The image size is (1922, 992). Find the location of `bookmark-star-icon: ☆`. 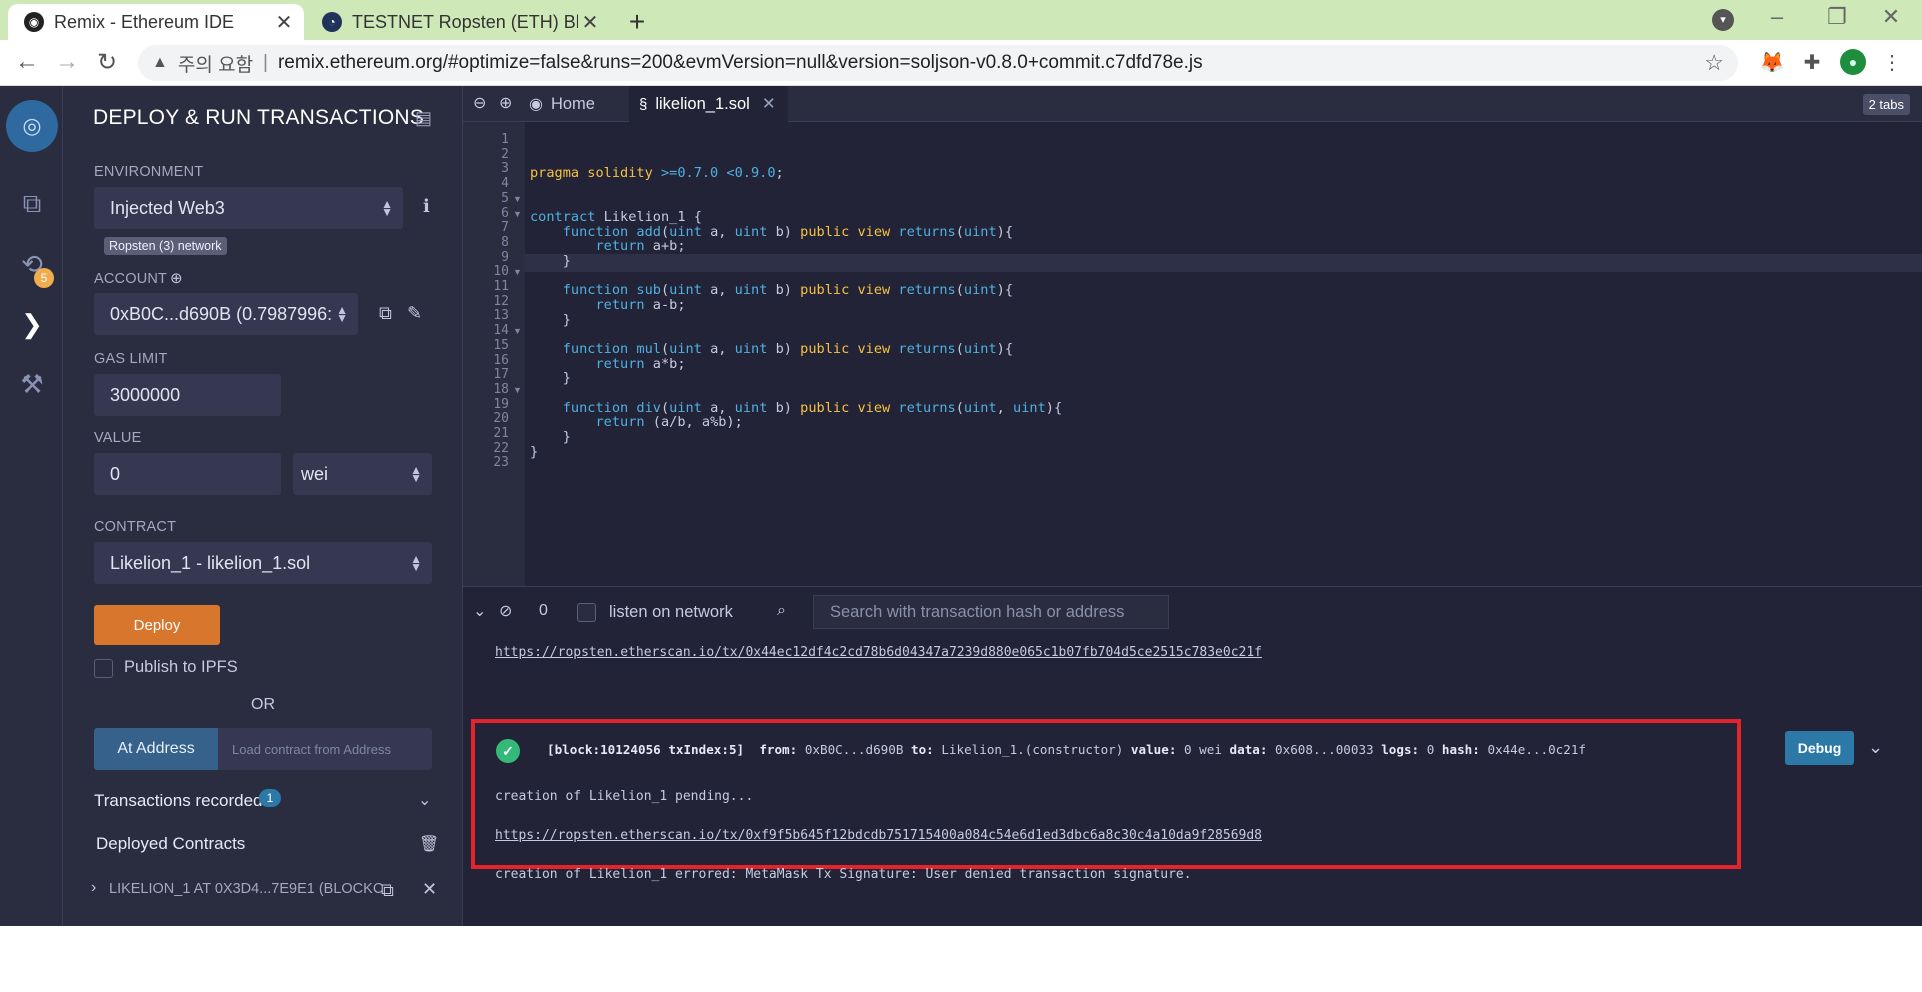

bookmark-star-icon: ☆ is located at coordinates (1714, 63).